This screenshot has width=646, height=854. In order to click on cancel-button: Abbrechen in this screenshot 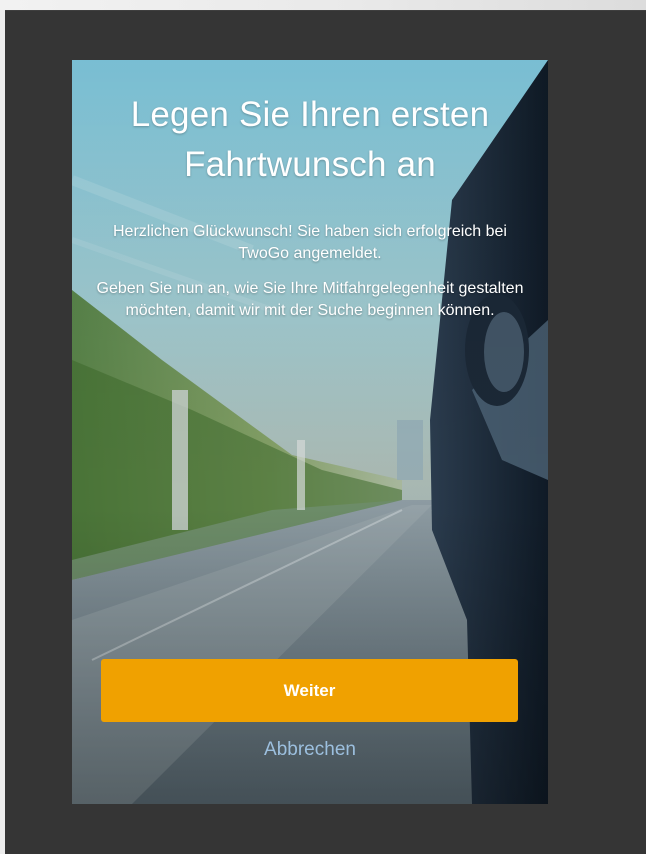, I will do `click(310, 750)`.